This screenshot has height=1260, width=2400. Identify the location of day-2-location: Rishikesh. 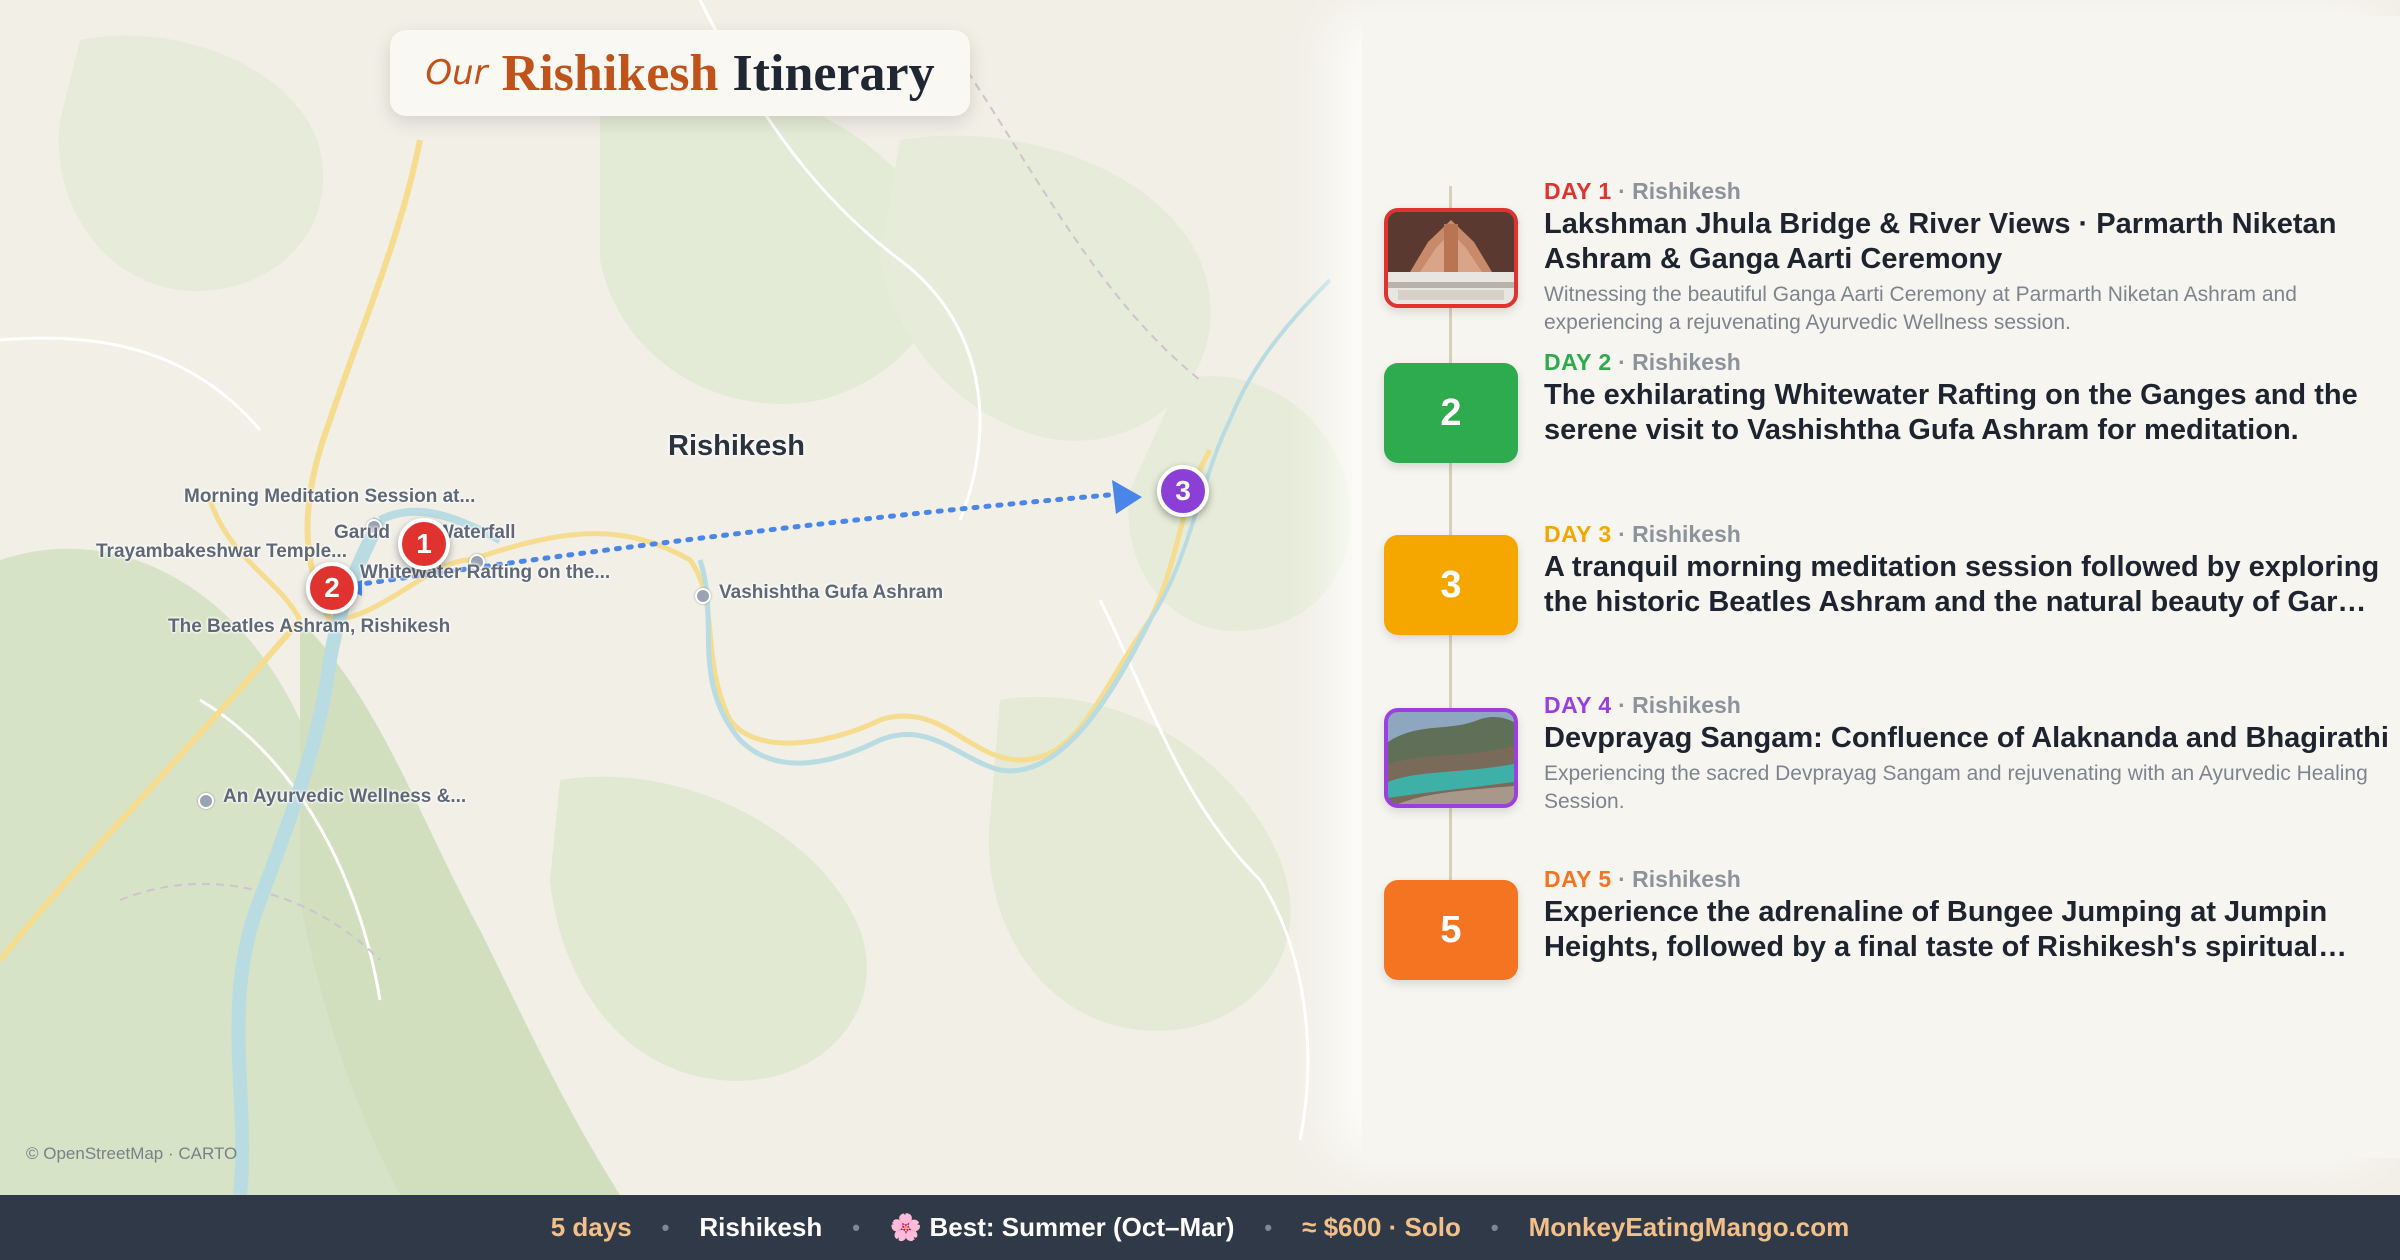
(1686, 362).